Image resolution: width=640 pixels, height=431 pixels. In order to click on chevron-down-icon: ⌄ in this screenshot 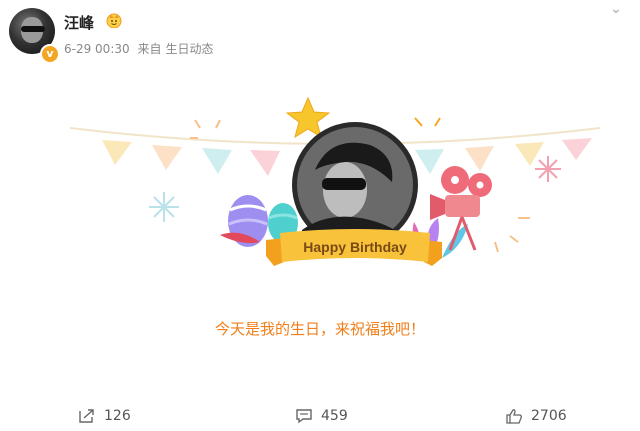, I will do `click(616, 10)`.